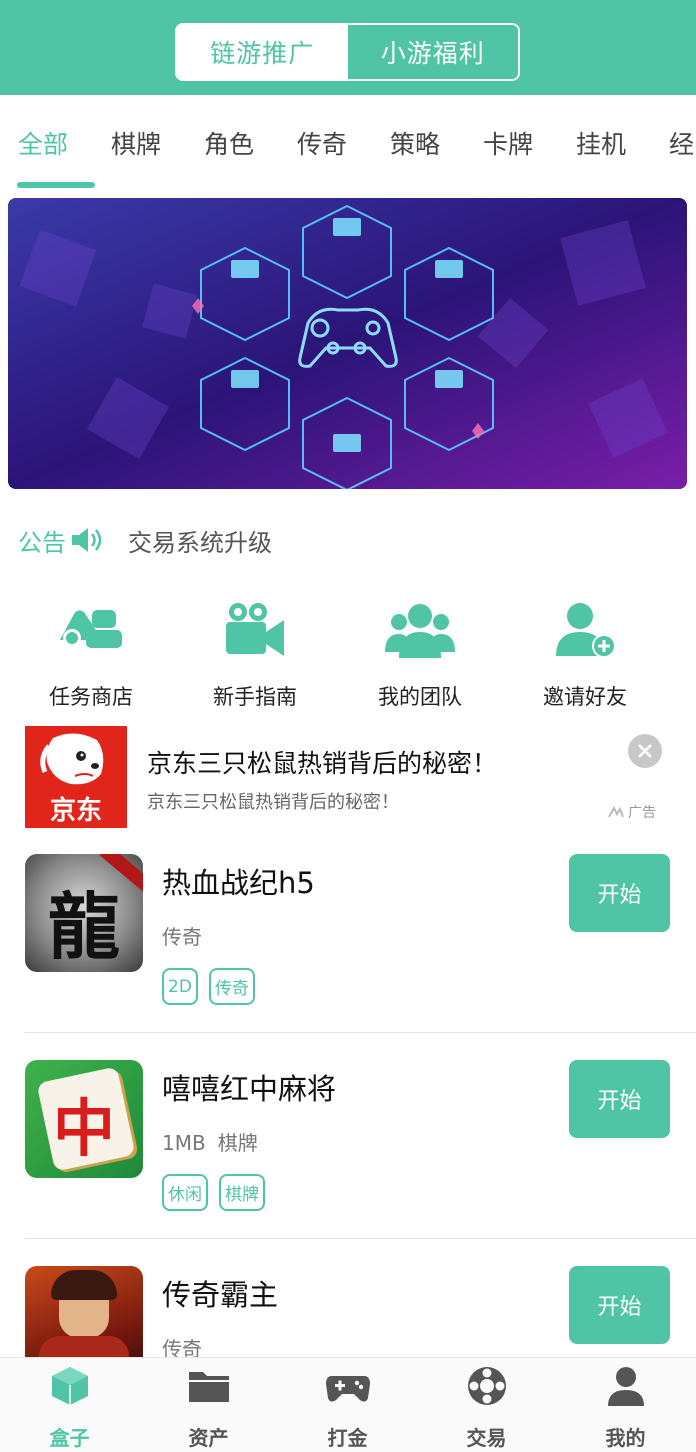 This screenshot has height=1452, width=696. I want to click on nav-label: 资产, so click(208, 1438).